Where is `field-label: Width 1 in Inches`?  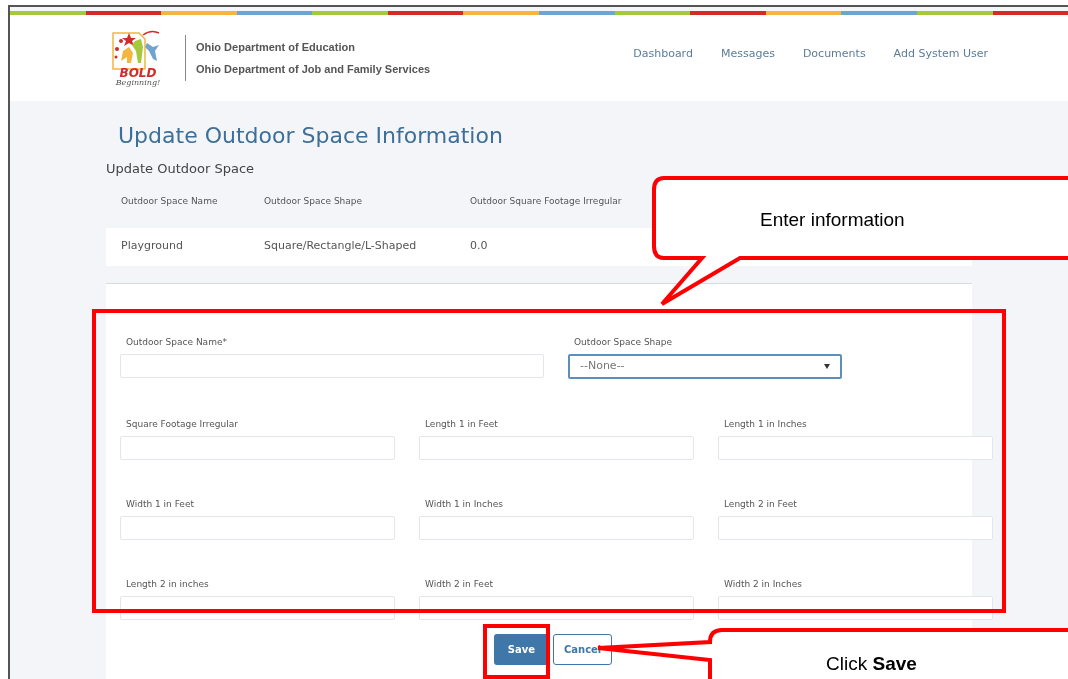 field-label: Width 1 in Inches is located at coordinates (464, 504).